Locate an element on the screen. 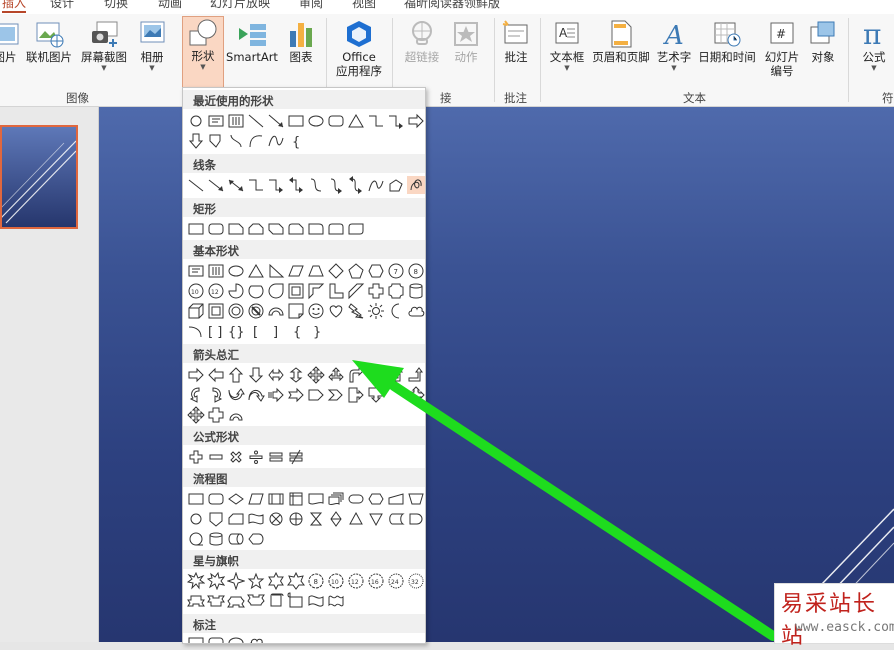 Image resolution: width=894 pixels, height=650 pixels. header-footer-button: 页眉和页脚 is located at coordinates (621, 51).